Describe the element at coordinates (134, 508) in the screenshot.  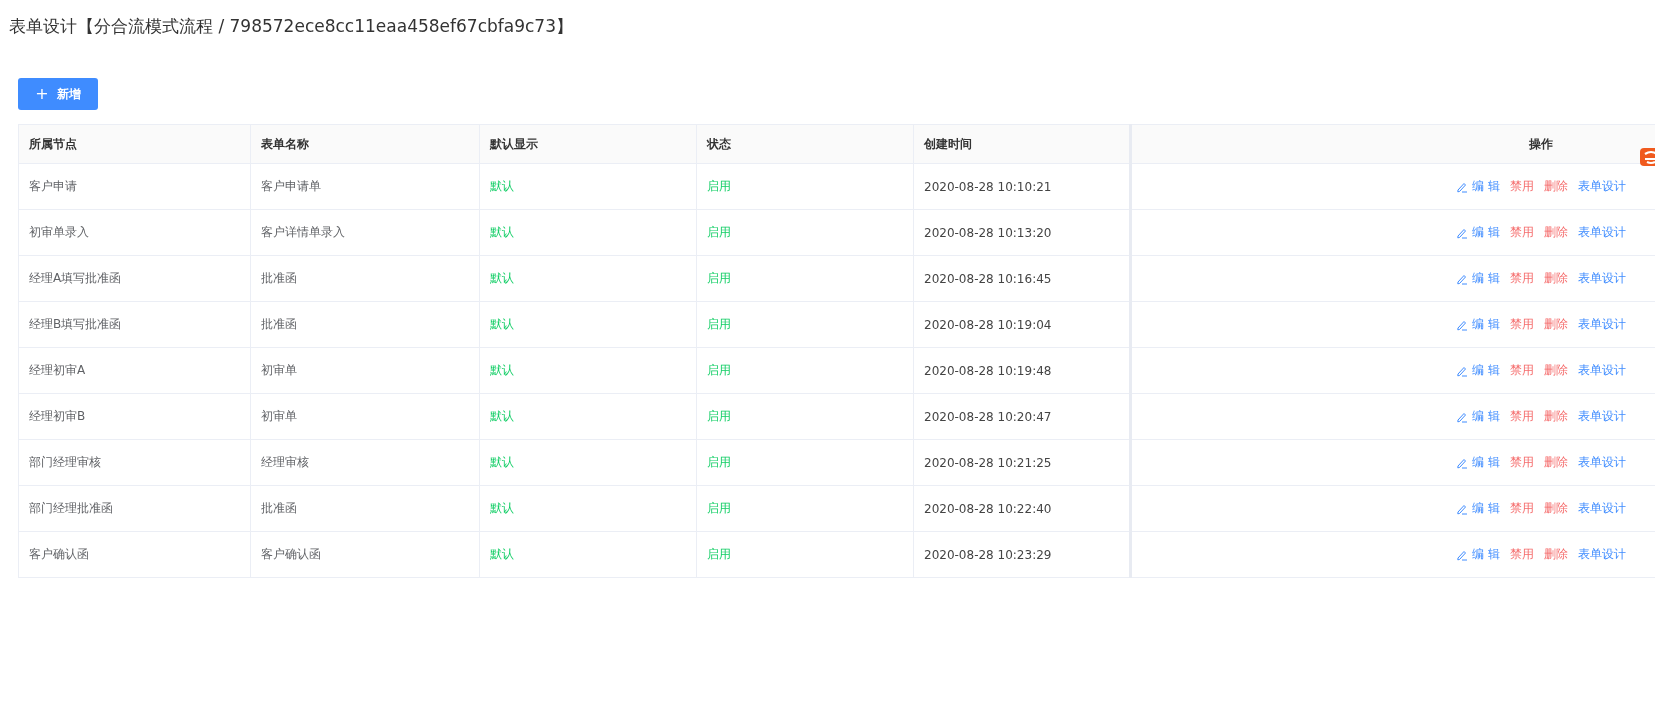
I see `table-cell: 部门经理批准函` at that location.